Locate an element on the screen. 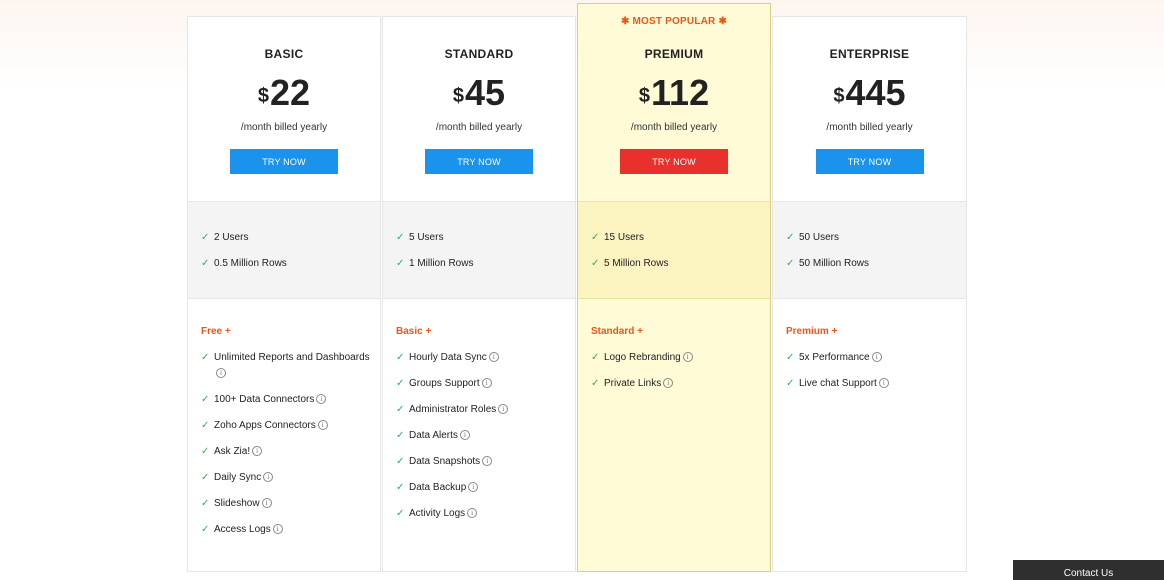 This screenshot has height=580, width=1164. tier-label: Free + is located at coordinates (216, 331).